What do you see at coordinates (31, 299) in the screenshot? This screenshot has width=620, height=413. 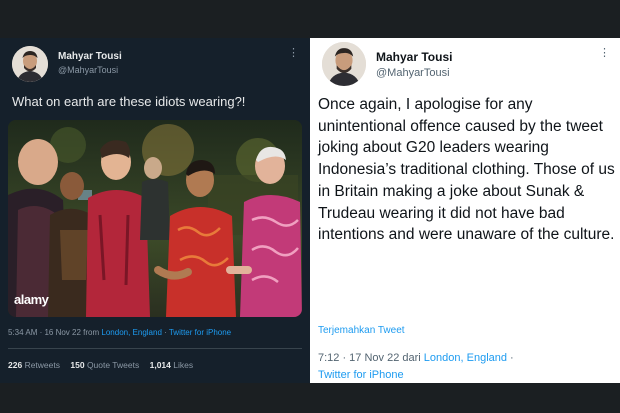 I see `image-watermark: alamy` at bounding box center [31, 299].